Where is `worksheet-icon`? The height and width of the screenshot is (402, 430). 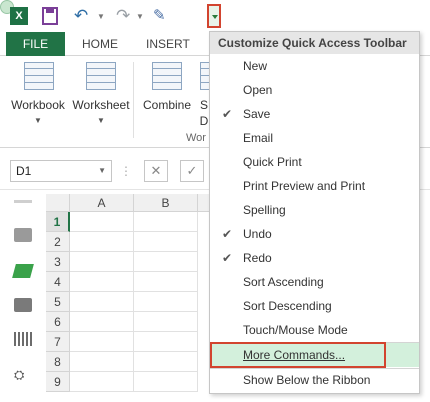 worksheet-icon is located at coordinates (101, 76).